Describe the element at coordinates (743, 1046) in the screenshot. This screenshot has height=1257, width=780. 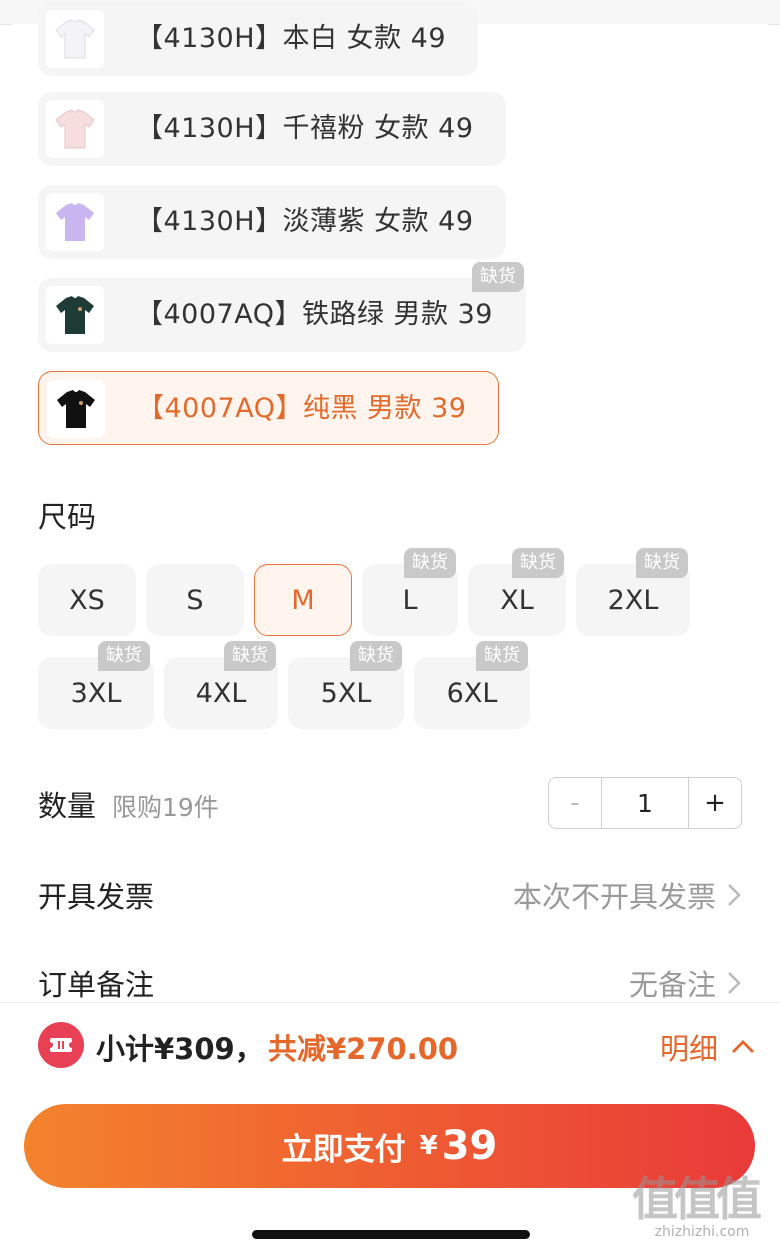
I see `chevron-up-icon` at that location.